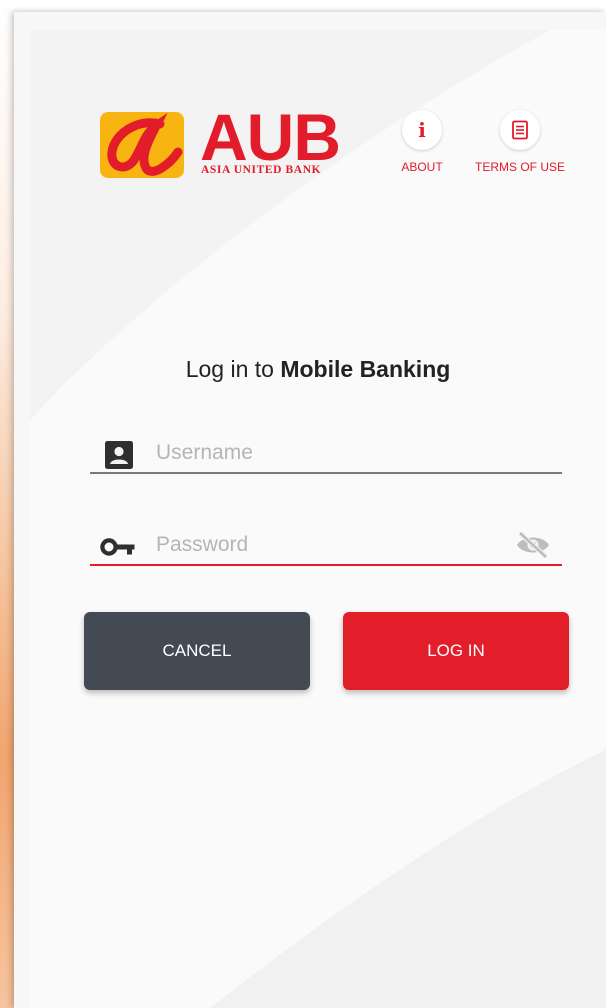  I want to click on aub-logo: AUB ASIA UNITED BANK, so click(220, 143).